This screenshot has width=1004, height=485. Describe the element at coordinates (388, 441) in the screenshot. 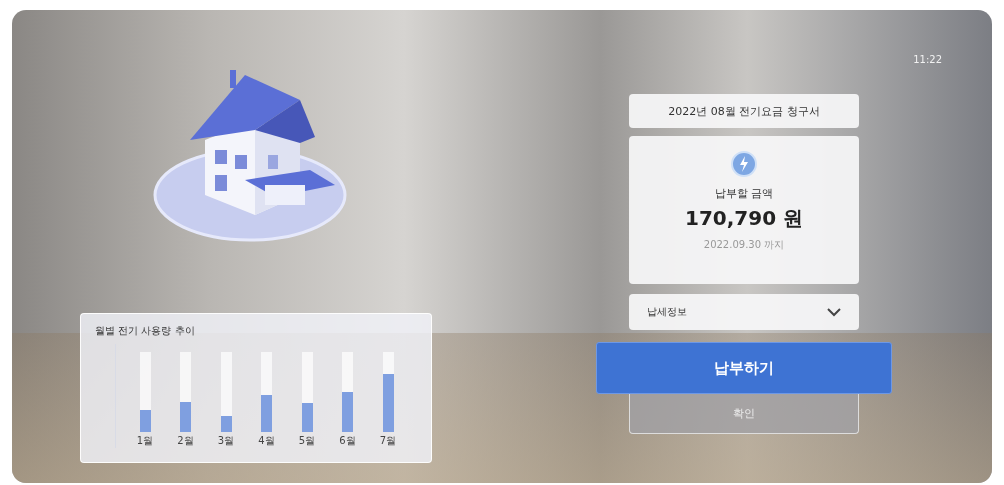

I see `month-label: 7월` at that location.